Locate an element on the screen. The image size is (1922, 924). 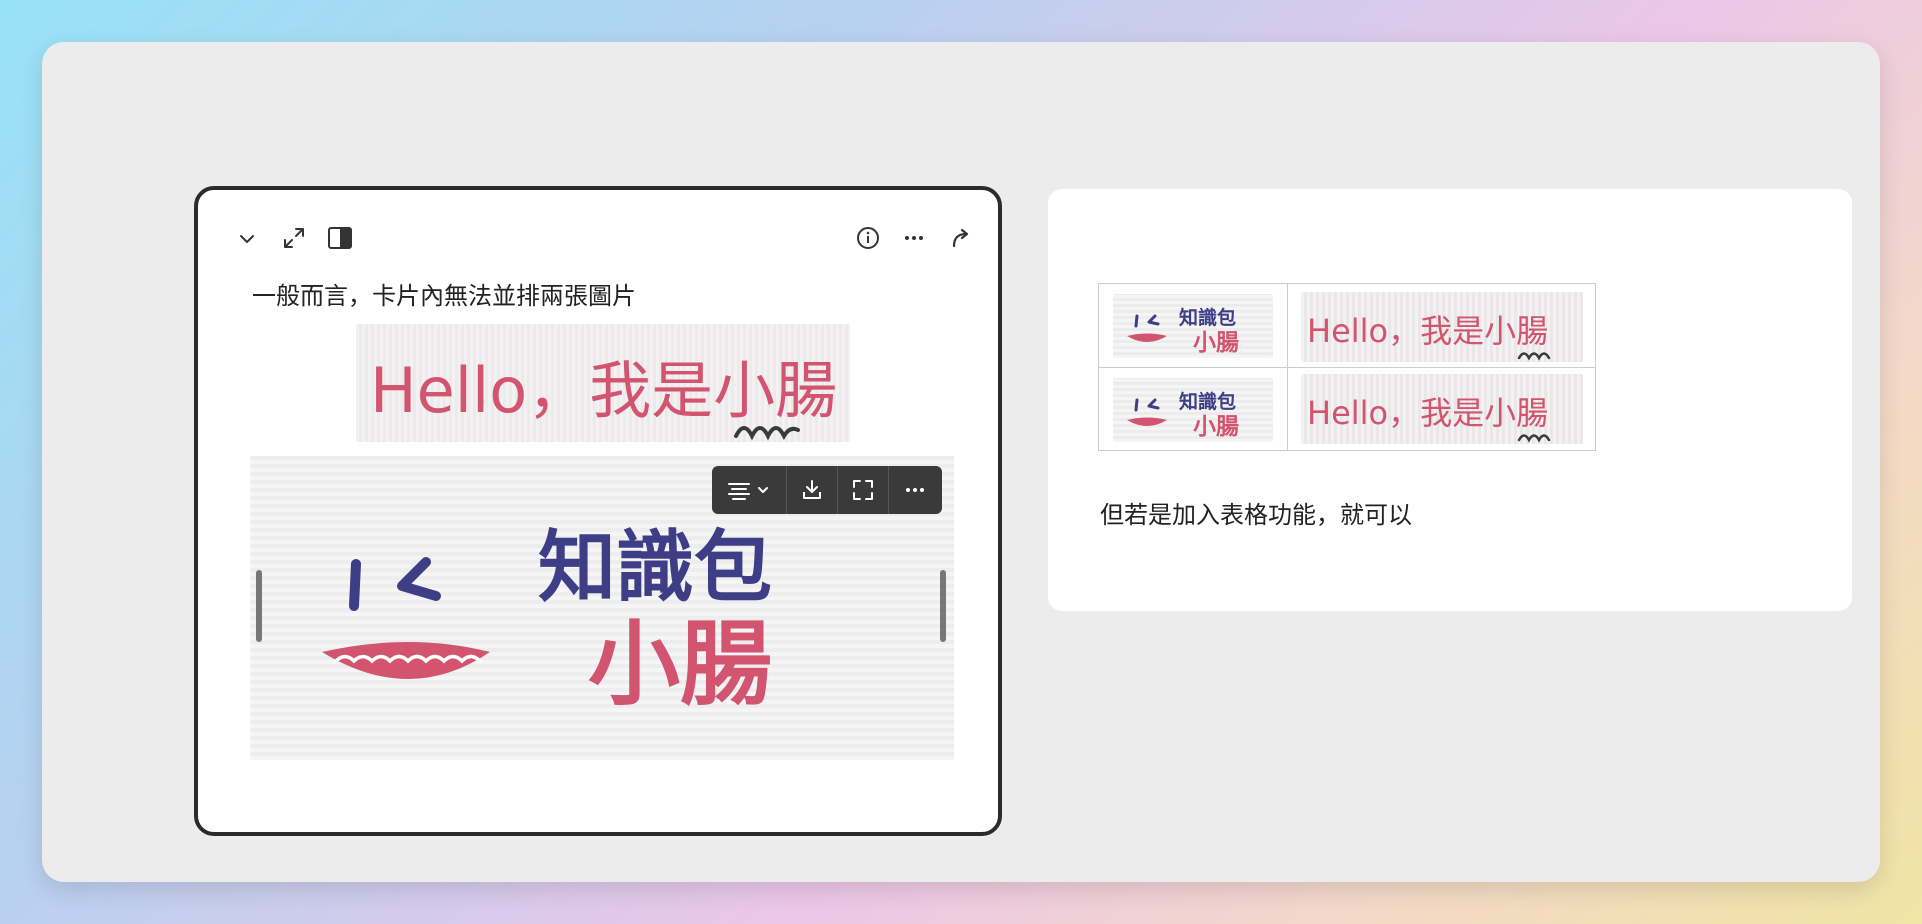
share-arrow-icon is located at coordinates (960, 238).